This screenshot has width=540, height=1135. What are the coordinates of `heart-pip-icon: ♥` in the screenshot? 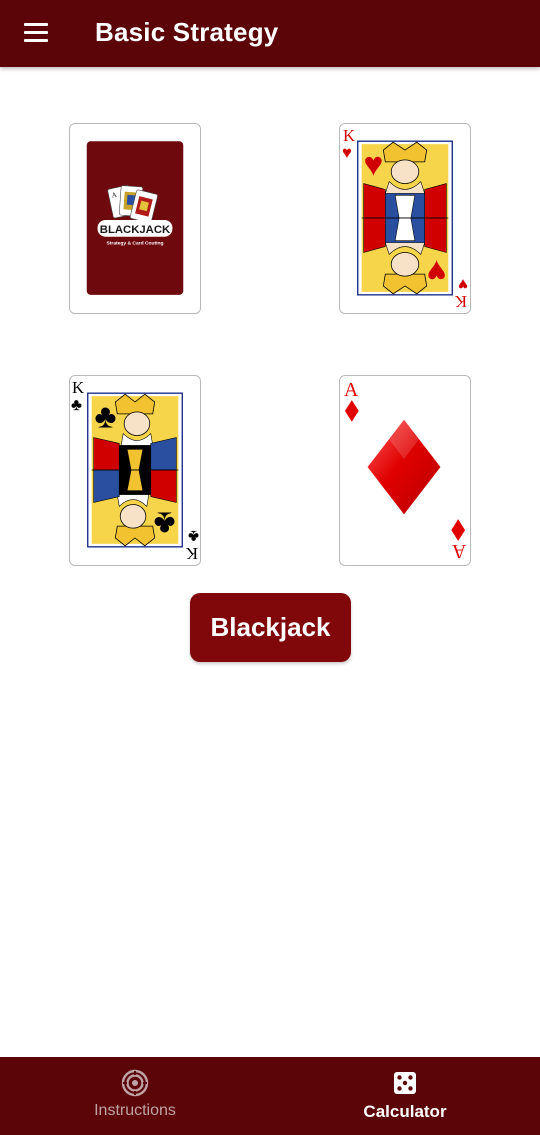 It's located at (374, 165).